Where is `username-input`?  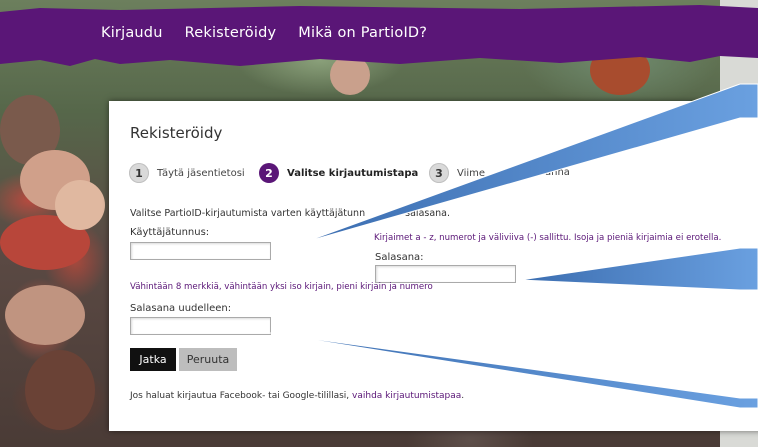 username-input is located at coordinates (200, 251).